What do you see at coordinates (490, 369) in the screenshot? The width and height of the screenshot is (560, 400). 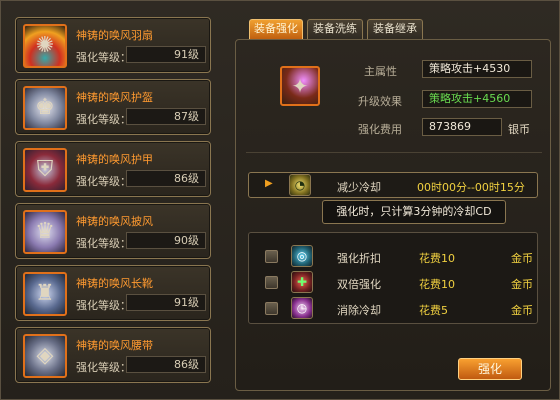 I see `enhance-button: 强化` at bounding box center [490, 369].